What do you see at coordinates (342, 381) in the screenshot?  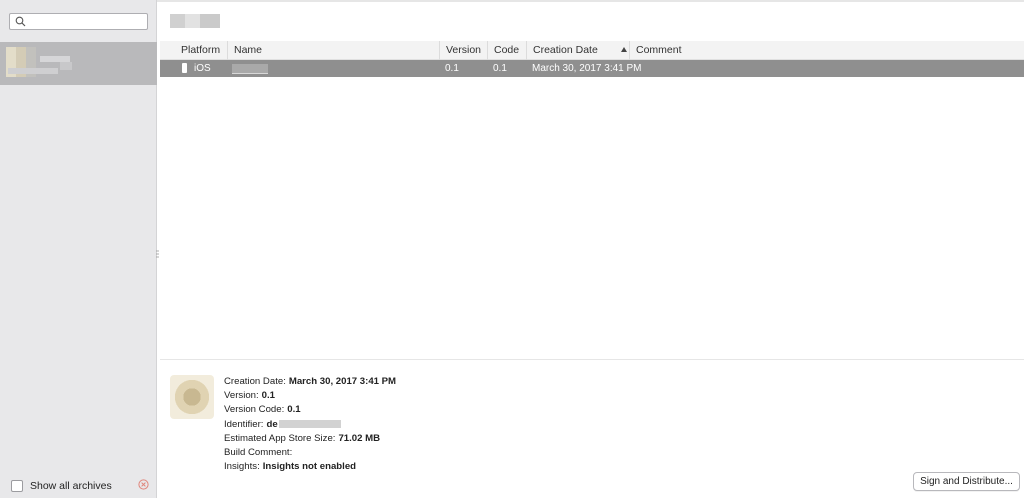 I see `detail-value: March 30, 2017 3:41 PM` at bounding box center [342, 381].